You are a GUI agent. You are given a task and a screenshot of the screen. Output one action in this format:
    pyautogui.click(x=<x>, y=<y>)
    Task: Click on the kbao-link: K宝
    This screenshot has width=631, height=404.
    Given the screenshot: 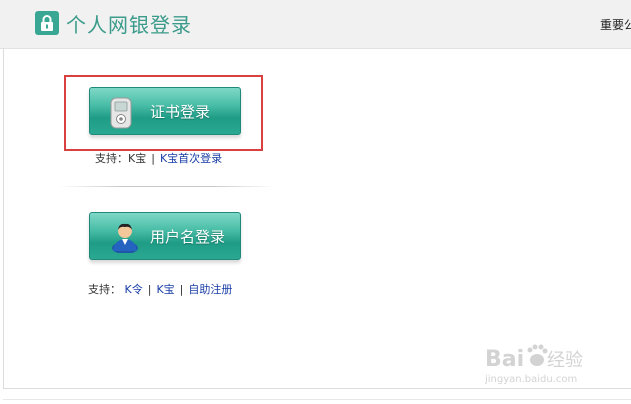 What is the action you would take?
    pyautogui.click(x=165, y=289)
    